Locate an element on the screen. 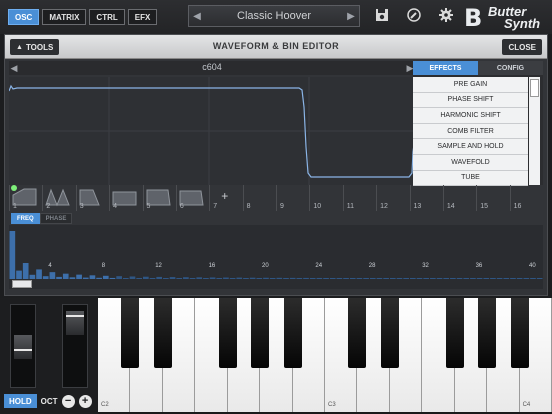 This screenshot has width=552, height=414. mode-tabs: OSC MATRIX CTRL EFX is located at coordinates (84, 17).